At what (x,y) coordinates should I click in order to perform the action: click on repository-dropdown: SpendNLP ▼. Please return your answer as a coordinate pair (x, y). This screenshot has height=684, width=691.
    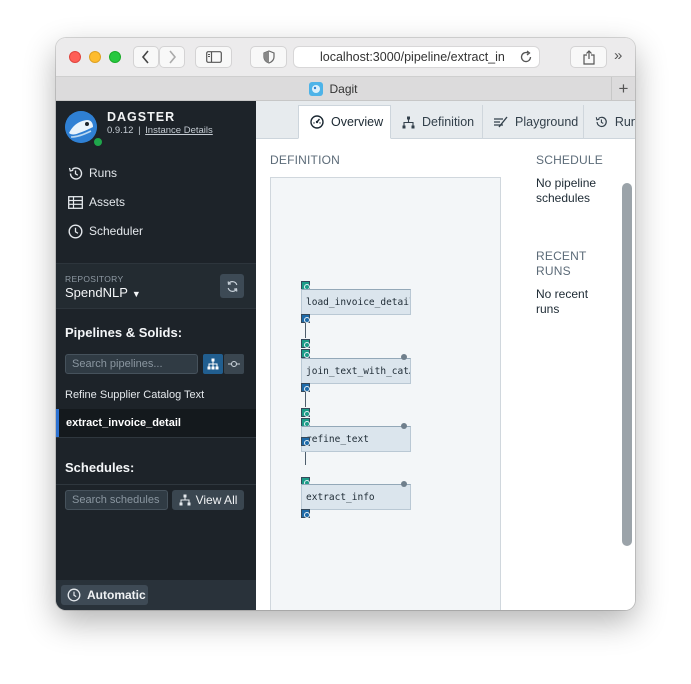
    Looking at the image, I should click on (103, 292).